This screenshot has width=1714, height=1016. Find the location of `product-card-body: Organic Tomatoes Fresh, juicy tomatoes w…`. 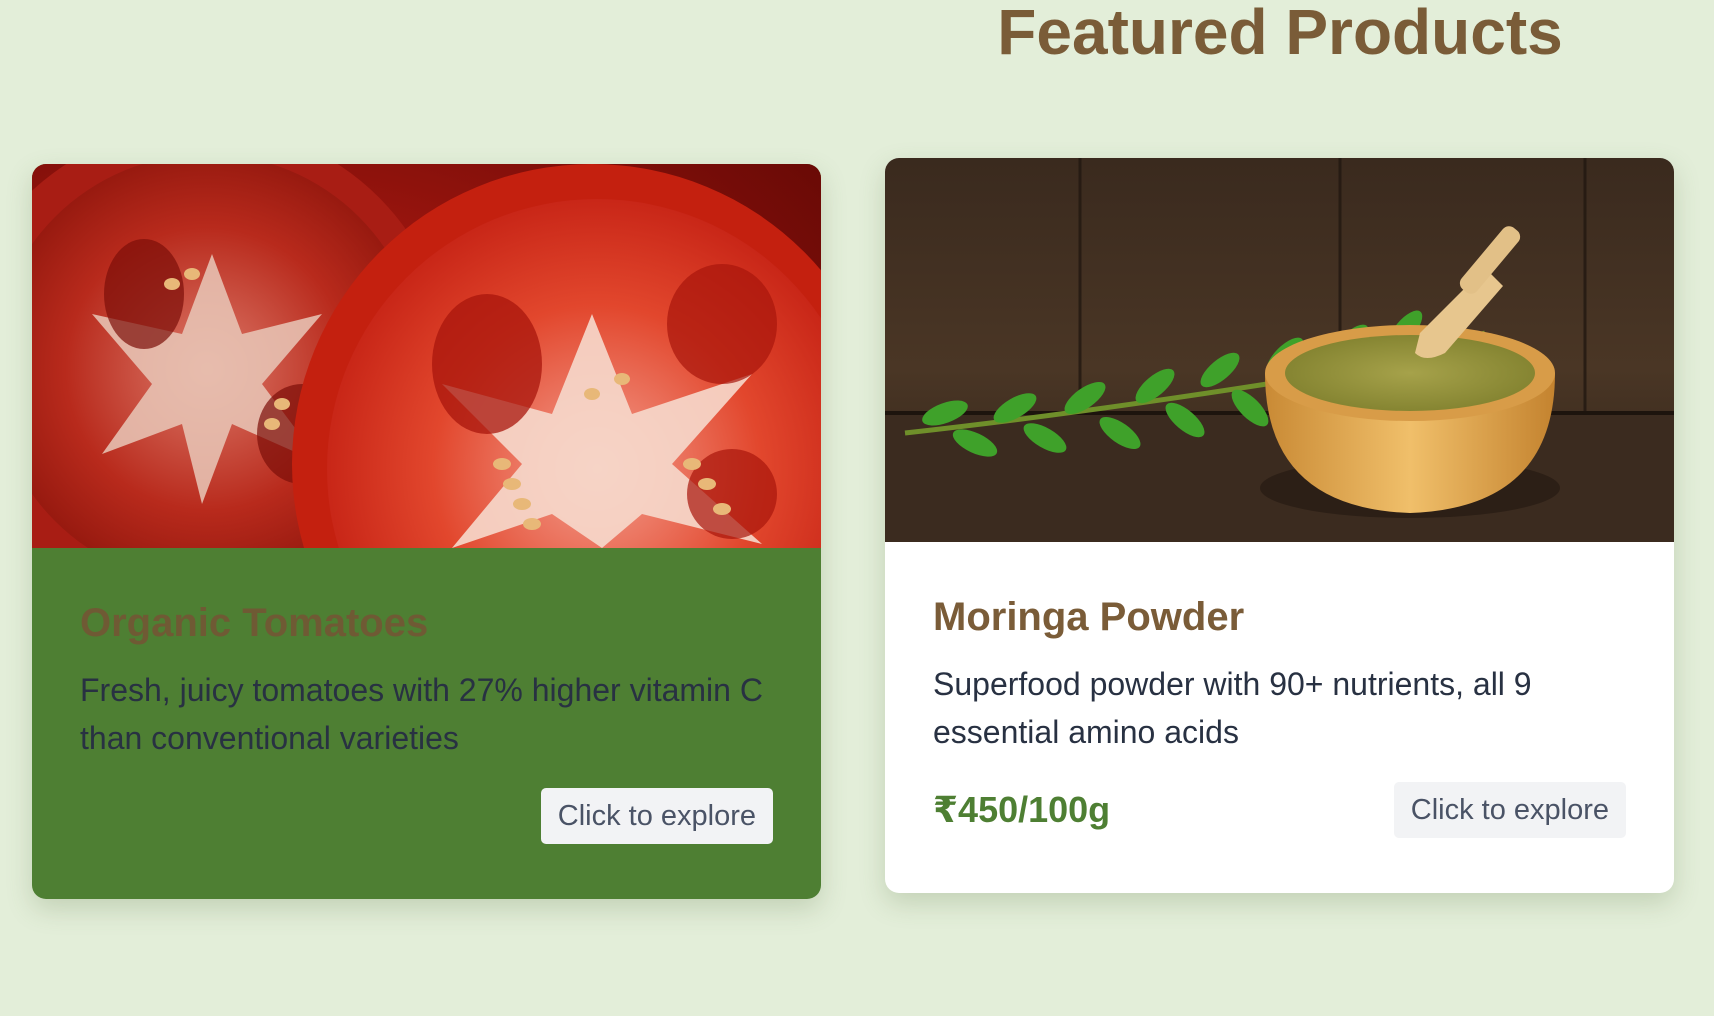

product-card-body: Organic Tomatoes Fresh, juicy tomatoes w… is located at coordinates (426, 655).